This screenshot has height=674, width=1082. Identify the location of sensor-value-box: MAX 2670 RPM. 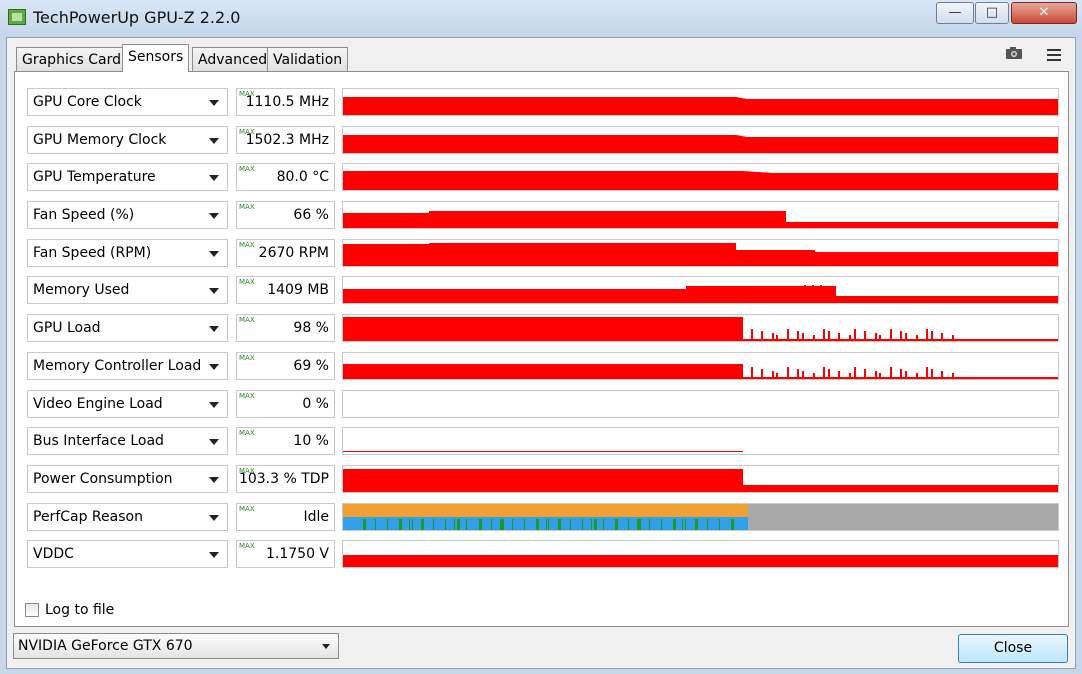
(285, 253).